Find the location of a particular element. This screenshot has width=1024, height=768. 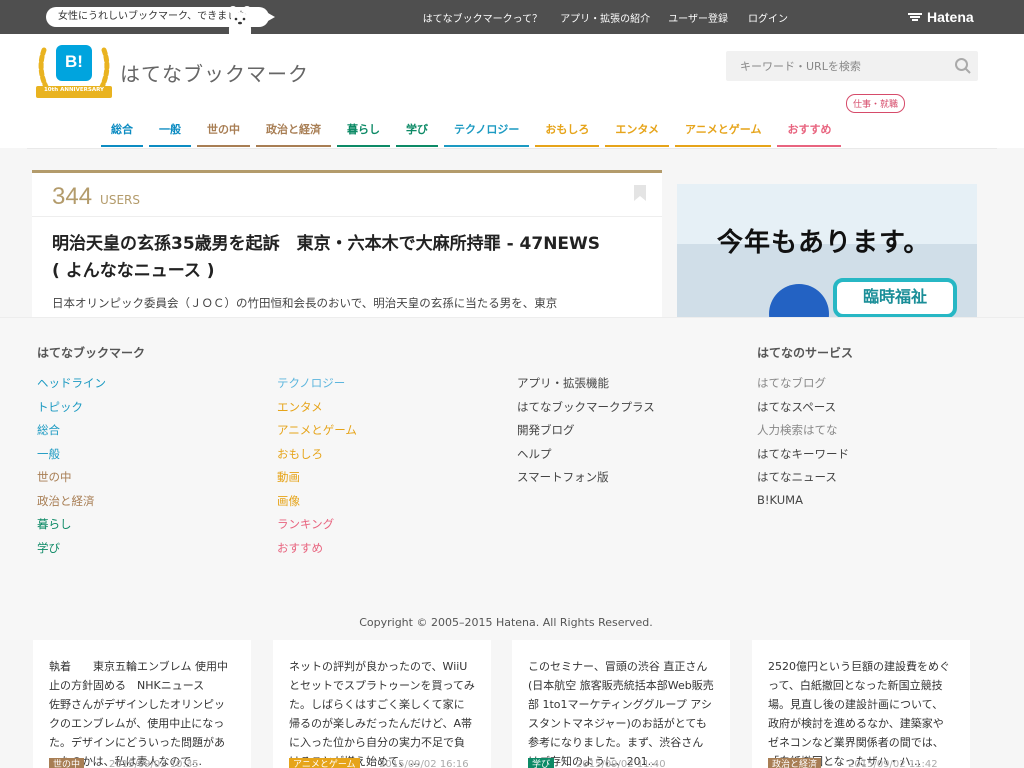

header-divider is located at coordinates (512, 148).